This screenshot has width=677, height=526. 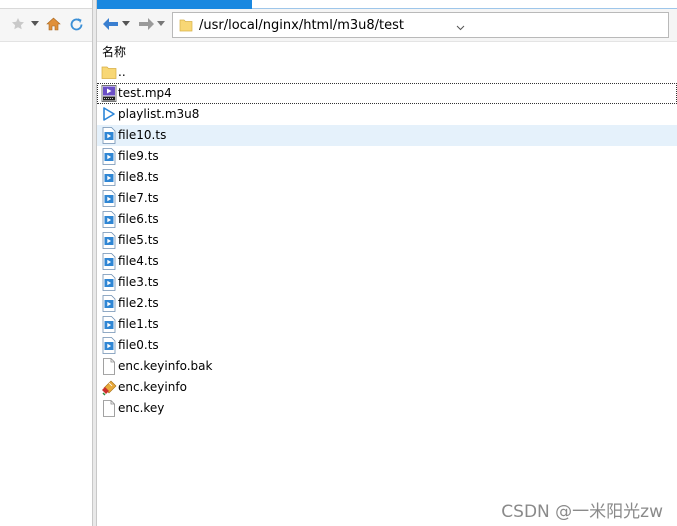 What do you see at coordinates (387, 282) in the screenshot?
I see `file-row: file3.ts` at bounding box center [387, 282].